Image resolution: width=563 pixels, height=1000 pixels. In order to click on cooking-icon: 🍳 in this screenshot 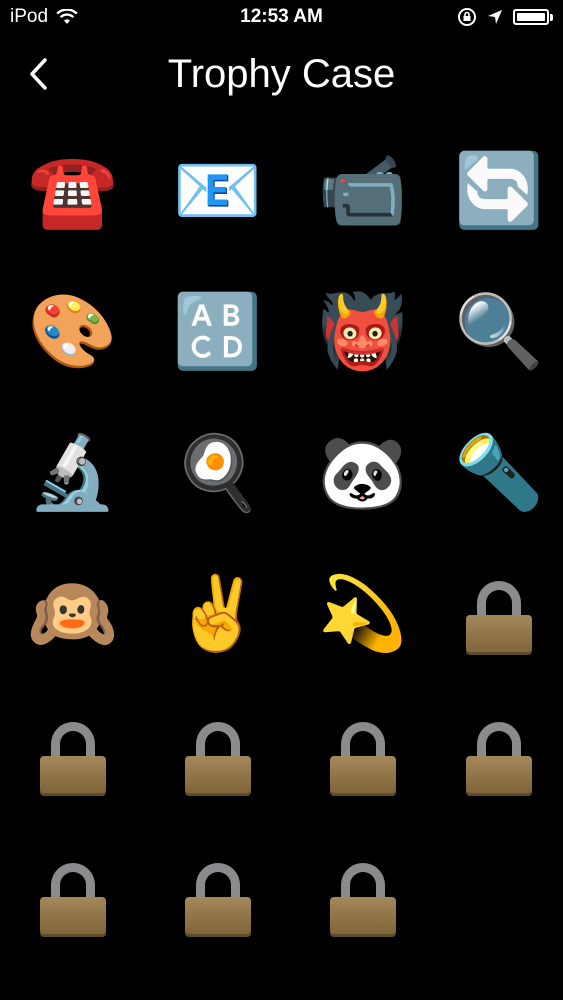, I will do `click(217, 472)`.